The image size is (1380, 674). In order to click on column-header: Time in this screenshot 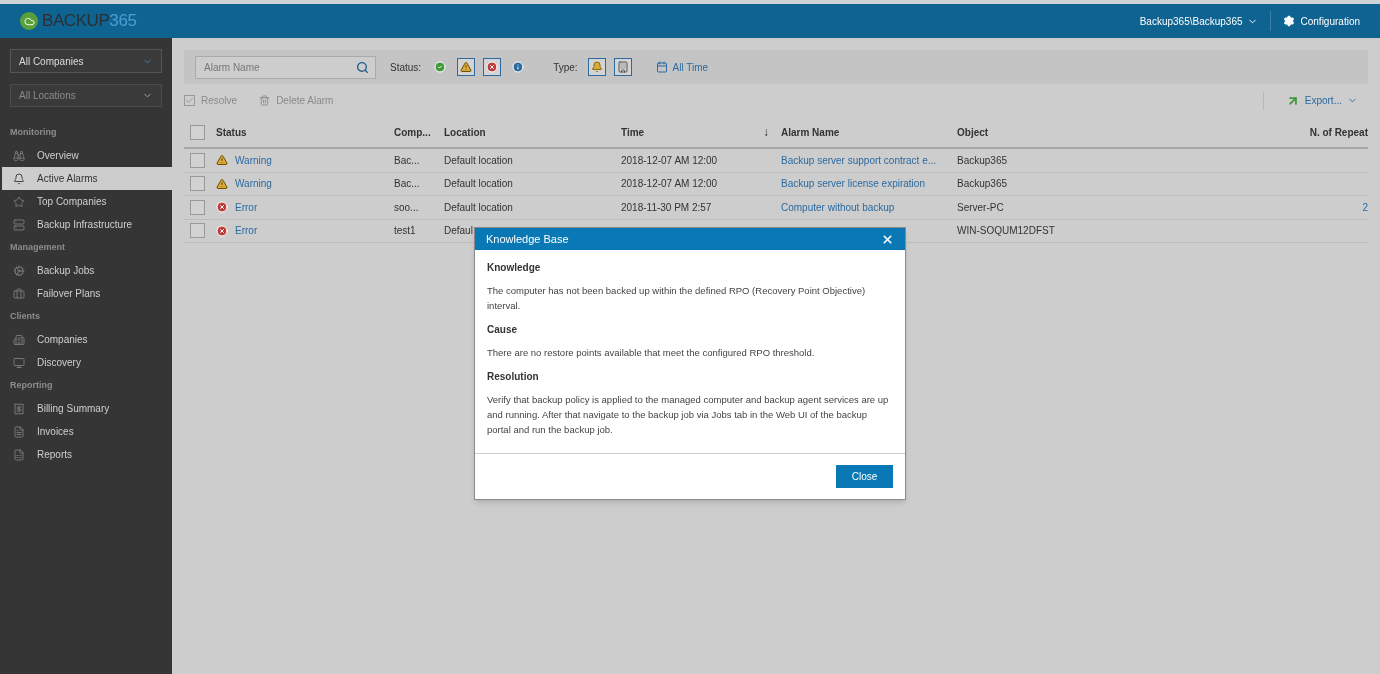, I will do `click(633, 132)`.